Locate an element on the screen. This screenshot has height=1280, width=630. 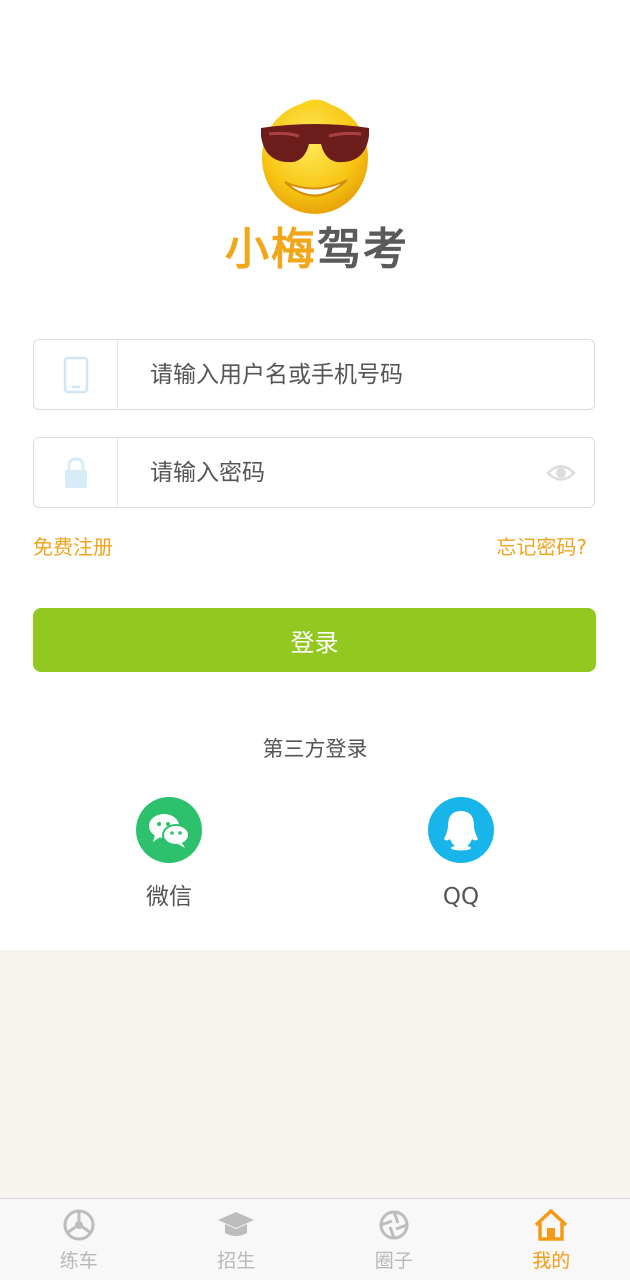
tab-enroll: 招生 is located at coordinates (237, 1239).